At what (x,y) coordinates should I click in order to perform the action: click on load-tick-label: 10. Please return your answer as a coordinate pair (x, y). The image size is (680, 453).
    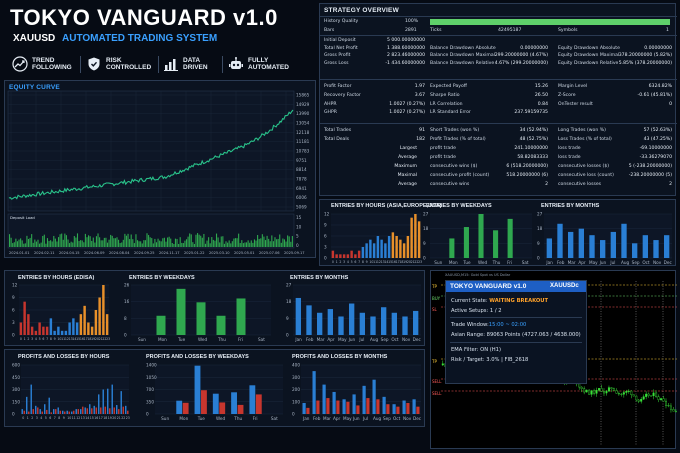
    Looking at the image, I should click on (299, 226).